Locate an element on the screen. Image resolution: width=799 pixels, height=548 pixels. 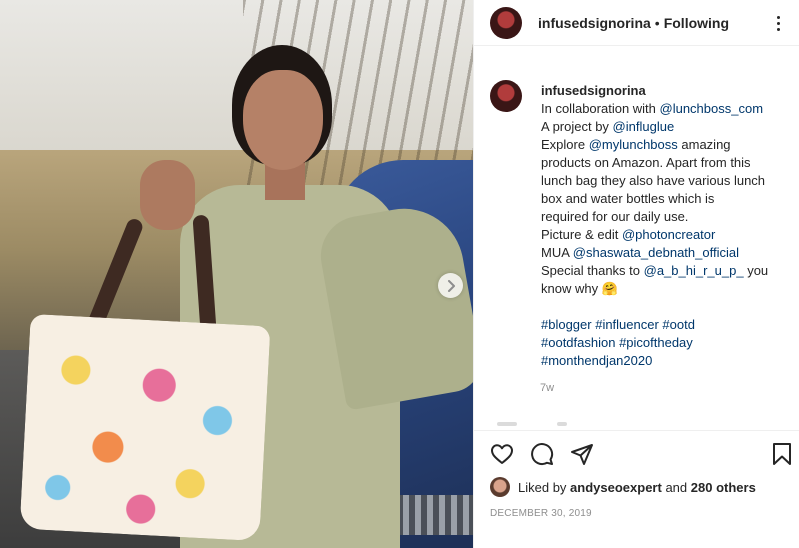
photo-hand is located at coordinates (167, 195).